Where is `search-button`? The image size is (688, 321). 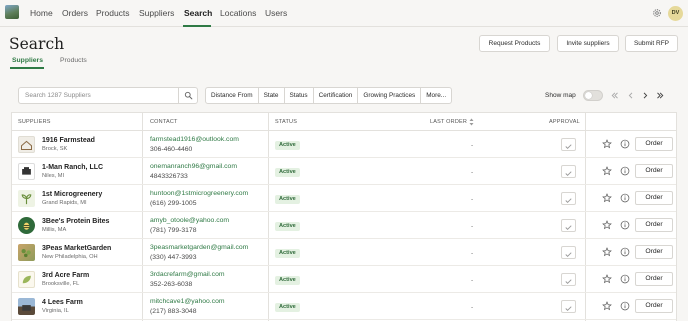 search-button is located at coordinates (187, 95).